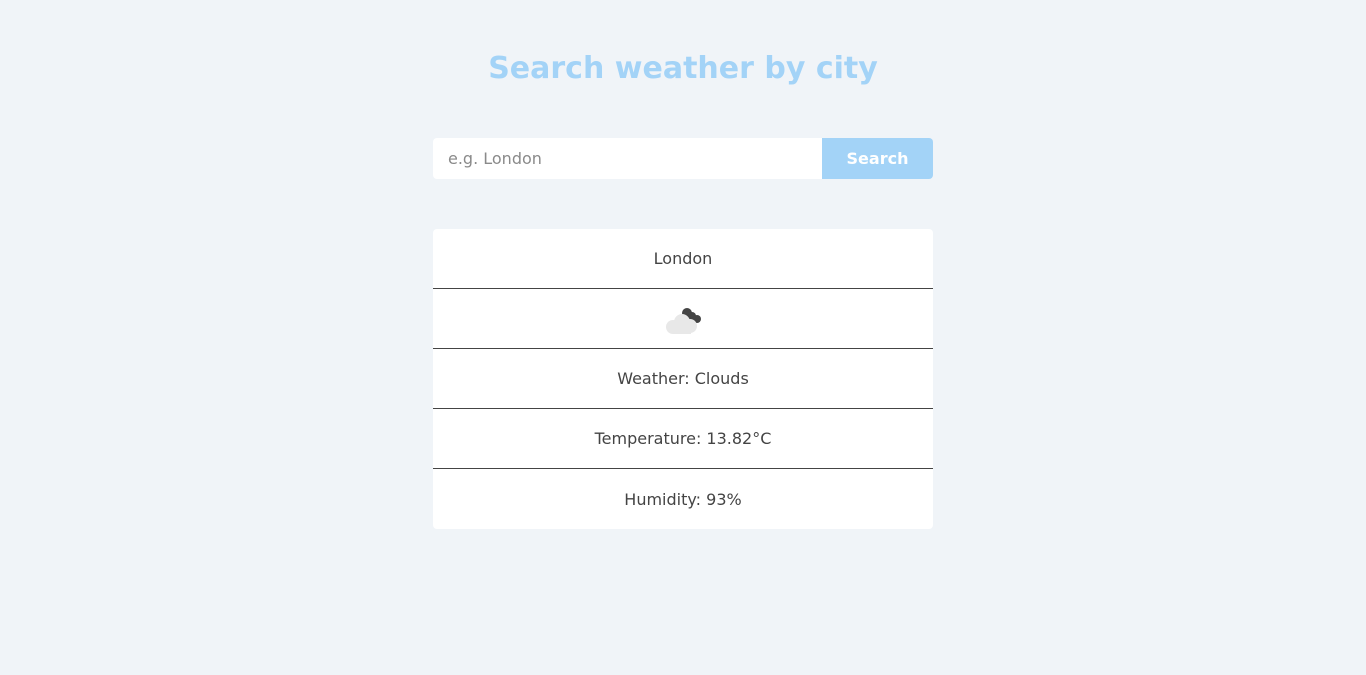 This screenshot has width=1366, height=675. I want to click on clouds-icon, so click(683, 319).